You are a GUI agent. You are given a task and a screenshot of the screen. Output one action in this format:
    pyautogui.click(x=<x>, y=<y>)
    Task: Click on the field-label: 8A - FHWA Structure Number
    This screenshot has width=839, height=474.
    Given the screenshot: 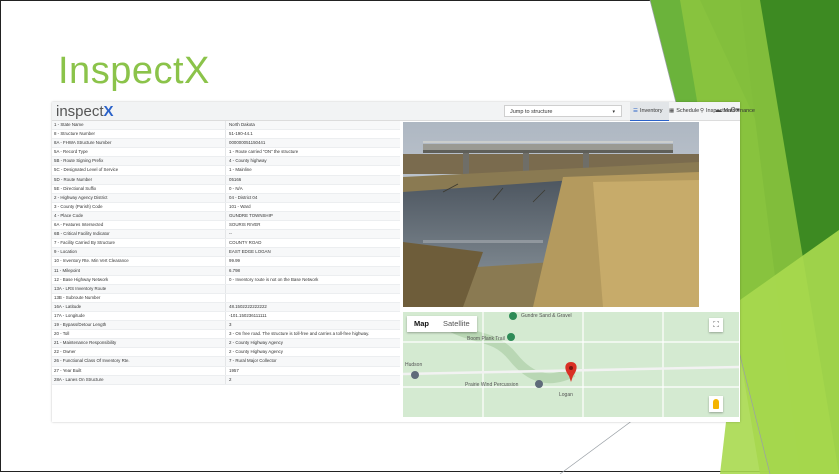 What is the action you would take?
    pyautogui.click(x=139, y=143)
    